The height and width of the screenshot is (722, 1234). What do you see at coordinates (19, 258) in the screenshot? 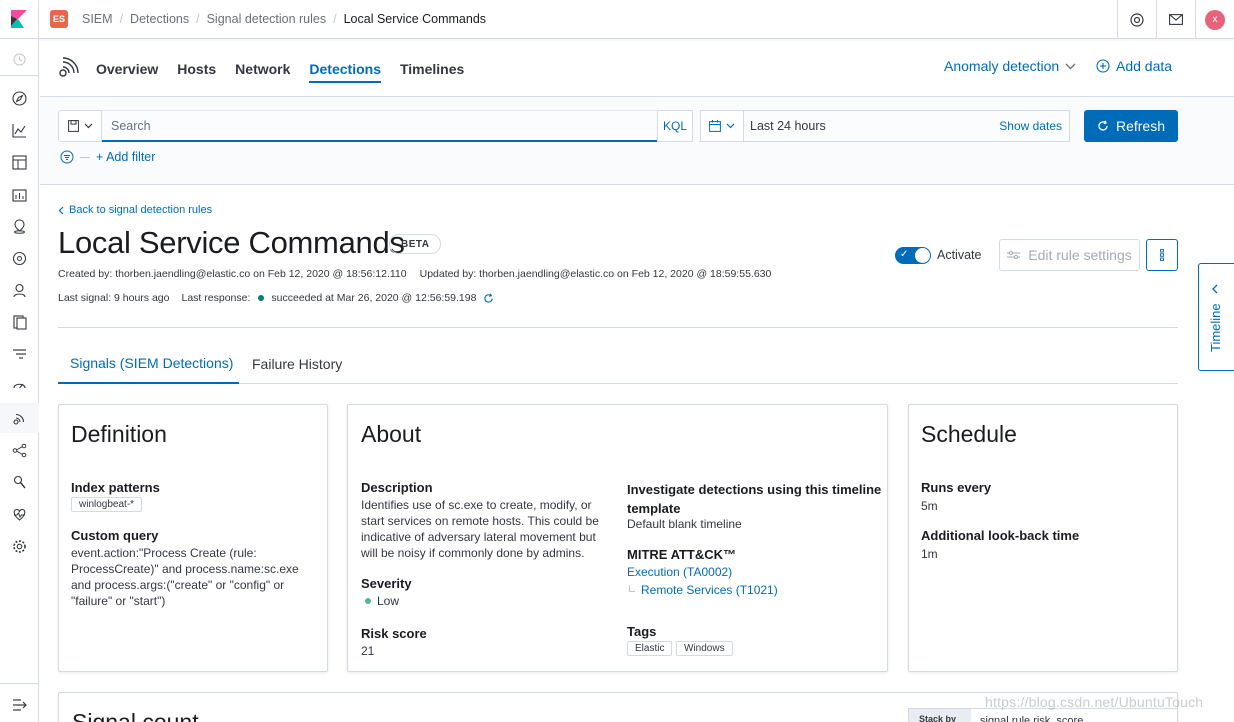
I see `machine-learning-icon` at bounding box center [19, 258].